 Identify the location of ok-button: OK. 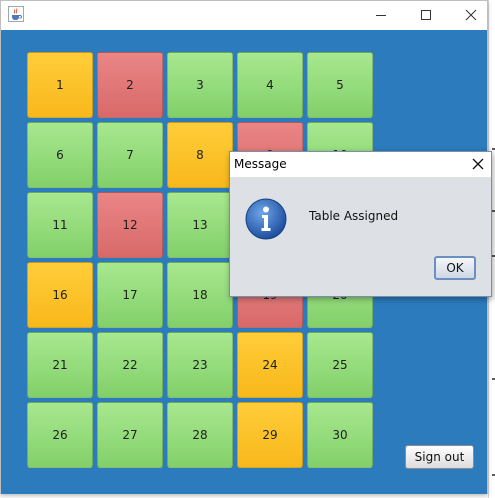
(455, 268).